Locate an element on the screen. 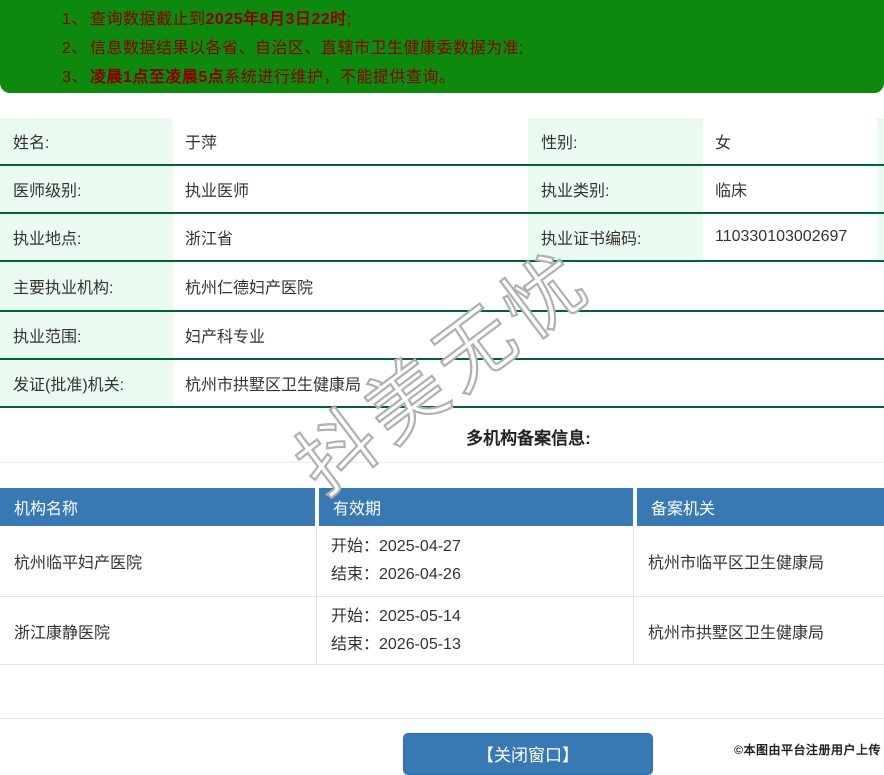 The width and height of the screenshot is (884, 775). registration-table-header: 机构名称 有效期 备案机关 is located at coordinates (442, 507).